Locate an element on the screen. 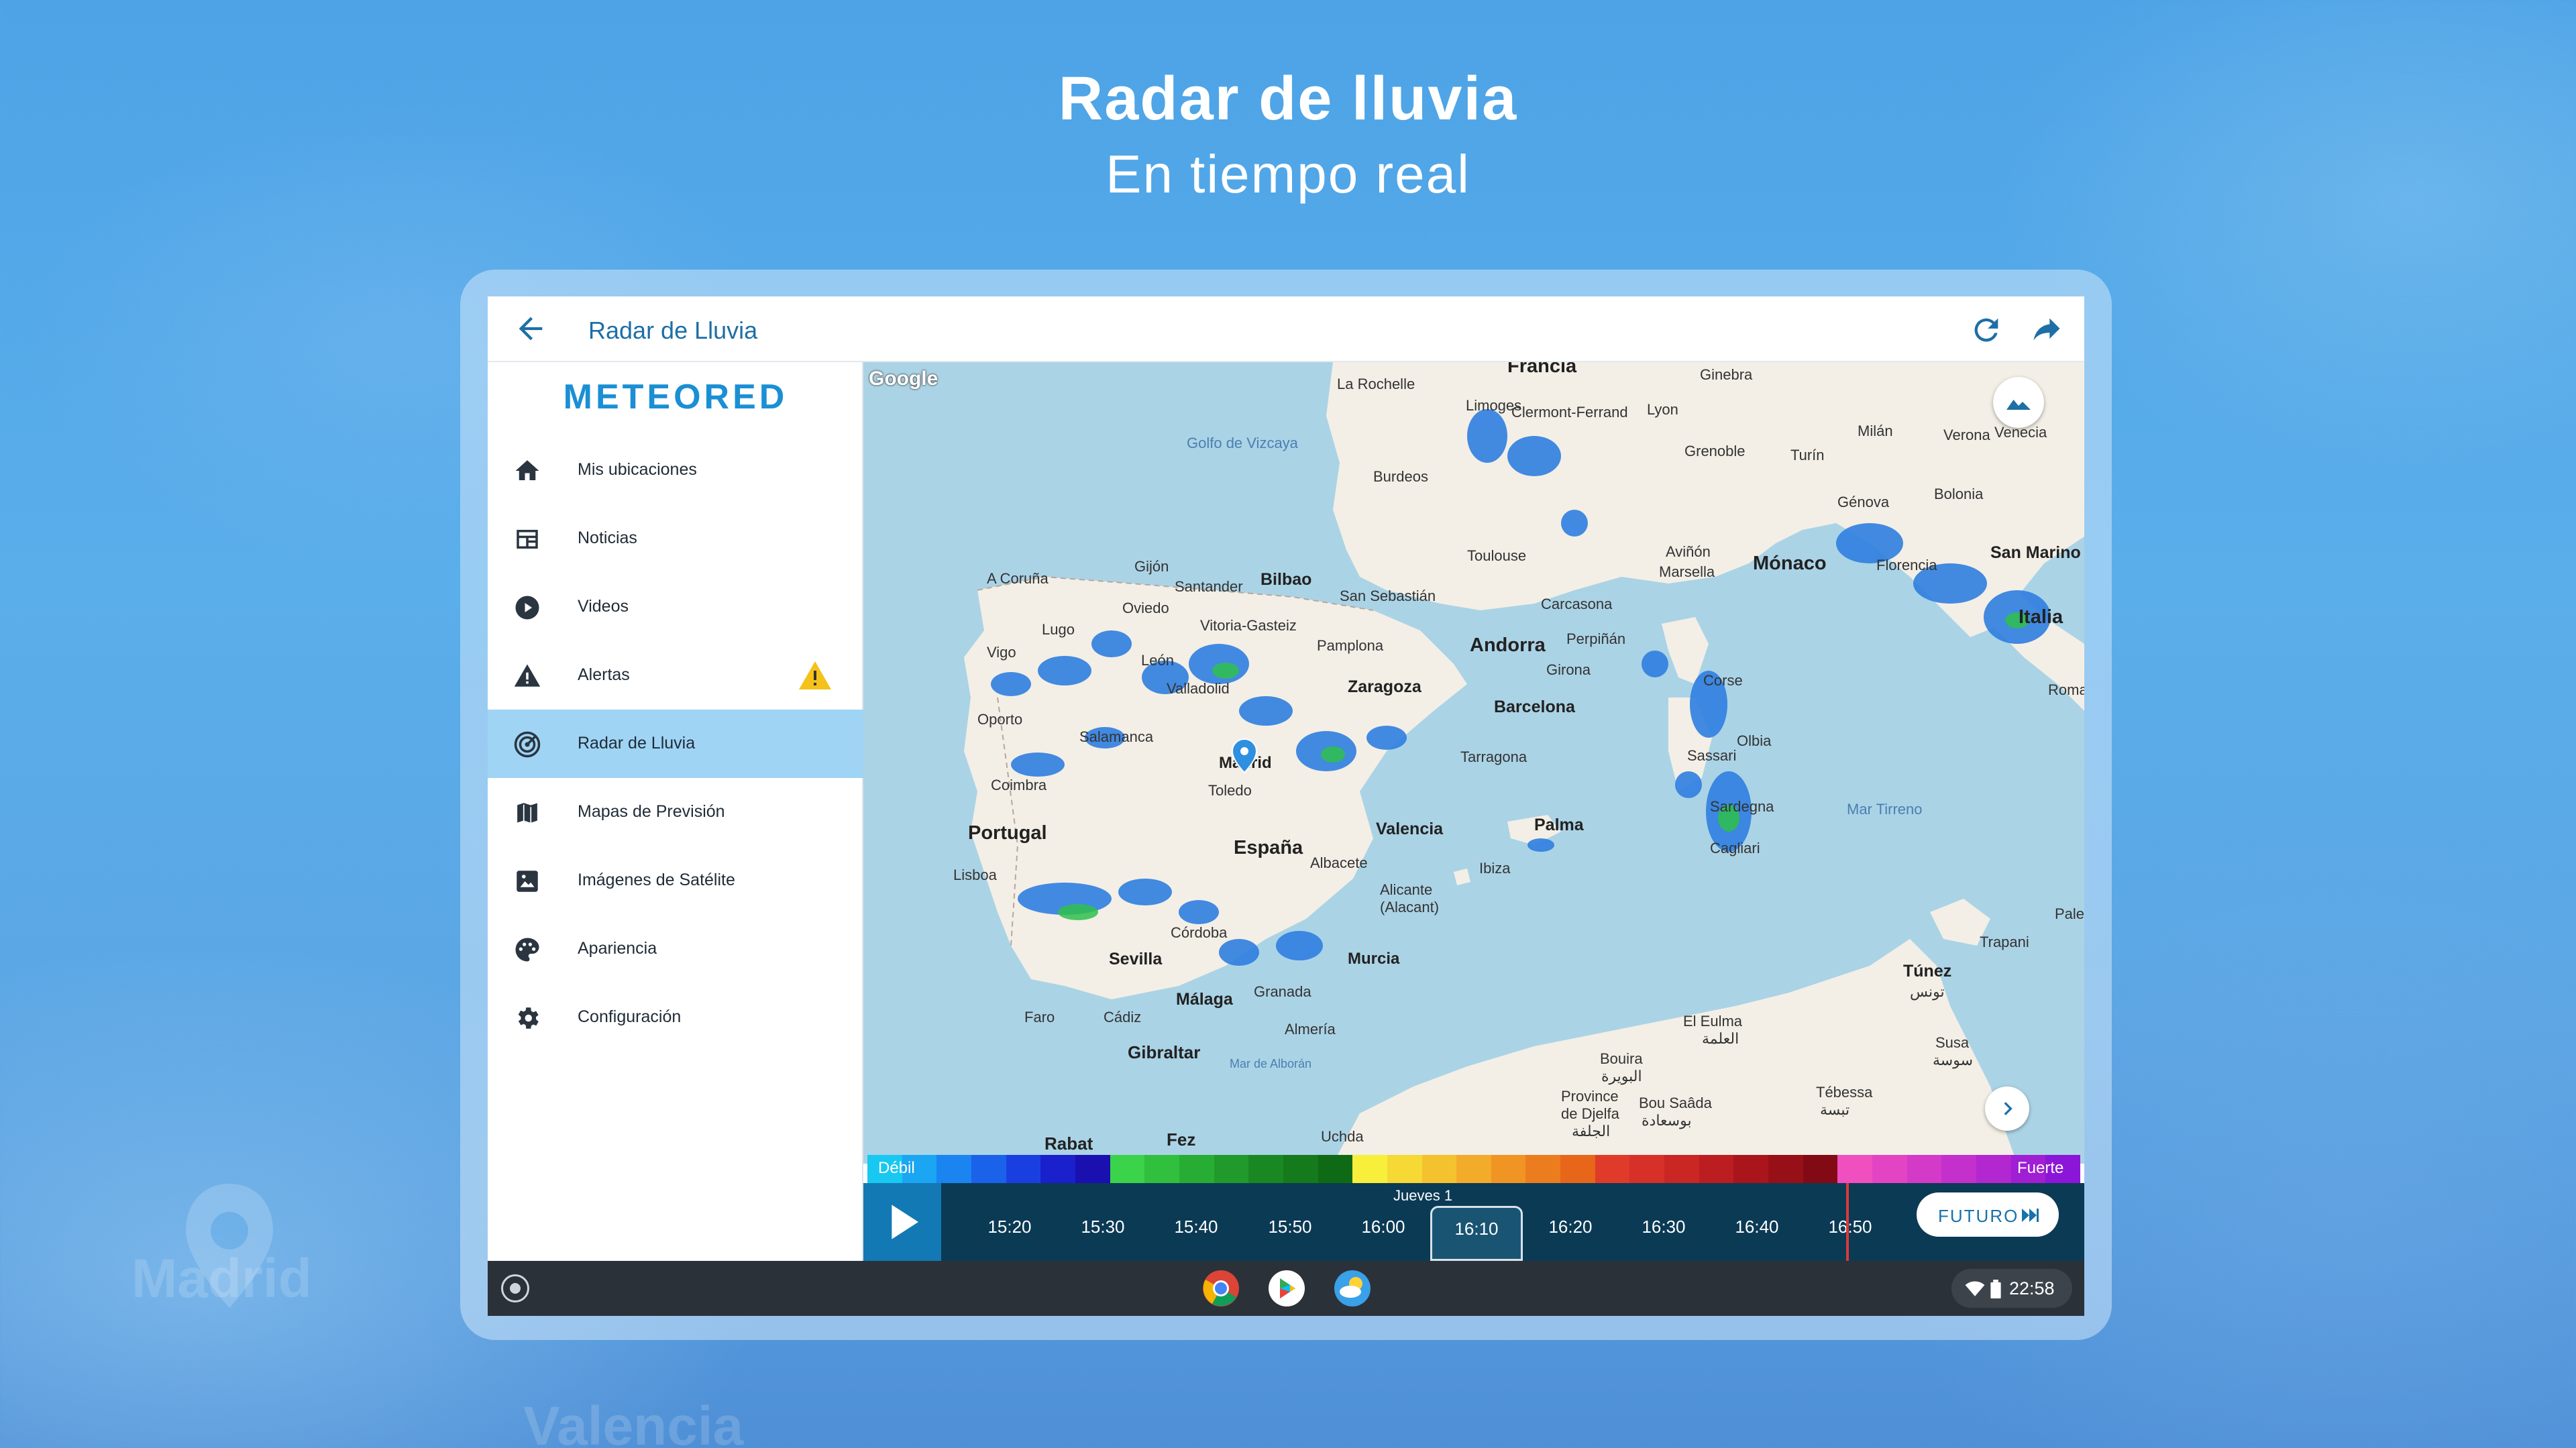 This screenshot has height=1448, width=2576. map-label: Marsella is located at coordinates (1687, 571).